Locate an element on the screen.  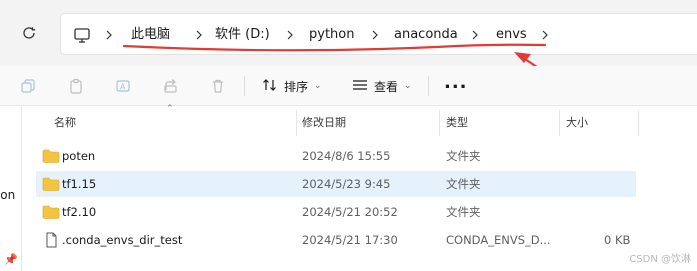
file-name: tf2.10 is located at coordinates (79, 212).